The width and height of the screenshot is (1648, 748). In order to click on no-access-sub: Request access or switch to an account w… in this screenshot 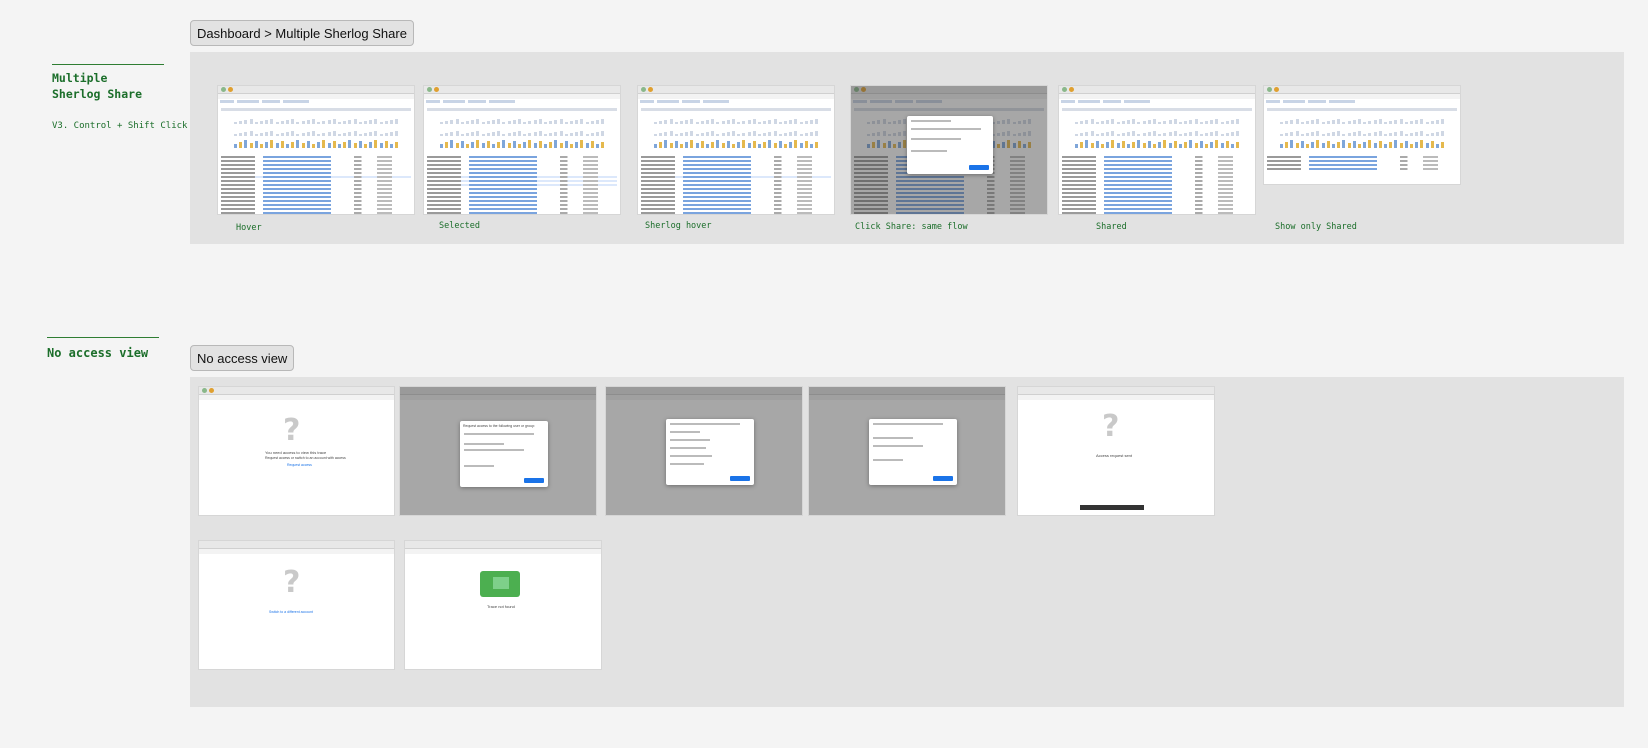, I will do `click(305, 458)`.